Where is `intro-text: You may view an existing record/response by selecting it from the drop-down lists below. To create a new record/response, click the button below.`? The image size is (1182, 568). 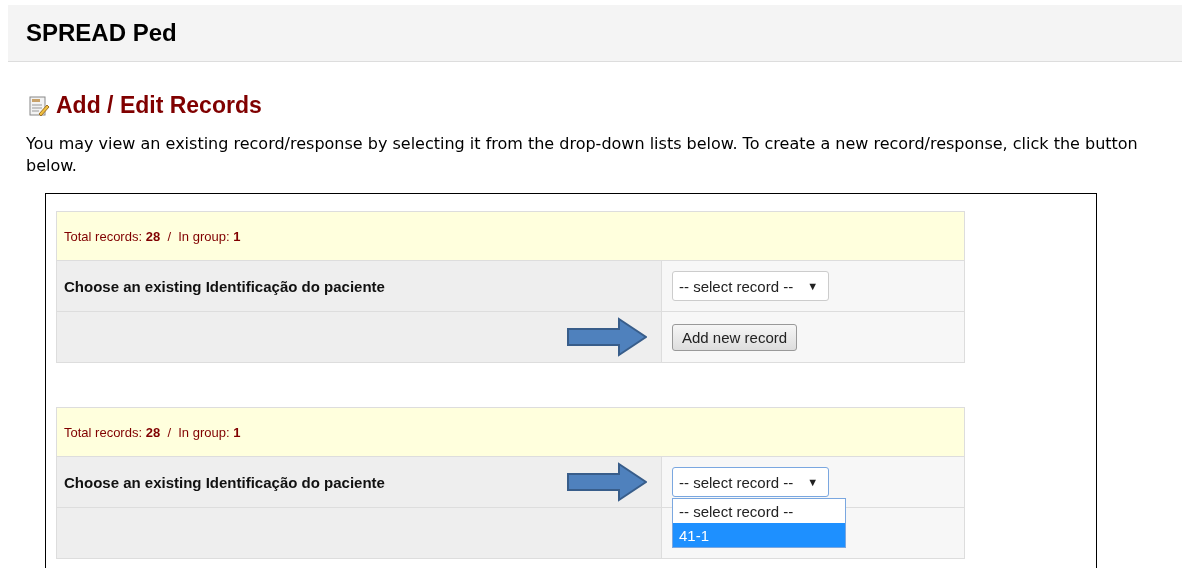 intro-text: You may view an existing record/response by selecting it from the drop-down lists below. To create a new record/response, click the button below. is located at coordinates (582, 155).